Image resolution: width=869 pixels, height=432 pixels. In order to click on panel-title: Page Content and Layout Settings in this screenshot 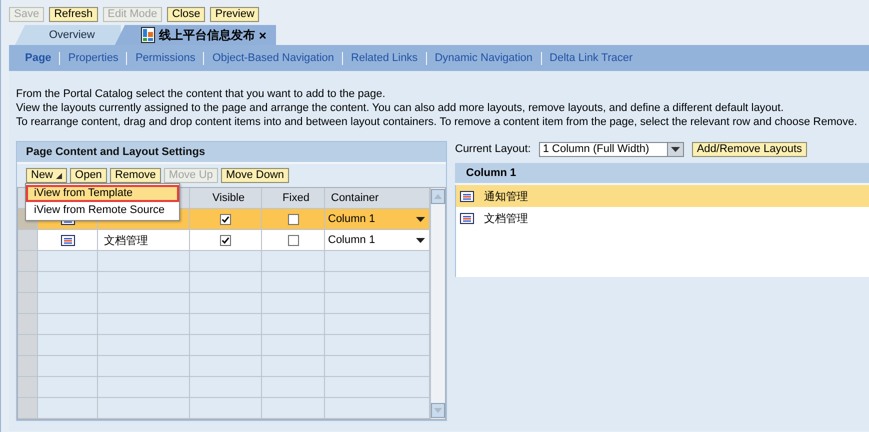, I will do `click(231, 153)`.